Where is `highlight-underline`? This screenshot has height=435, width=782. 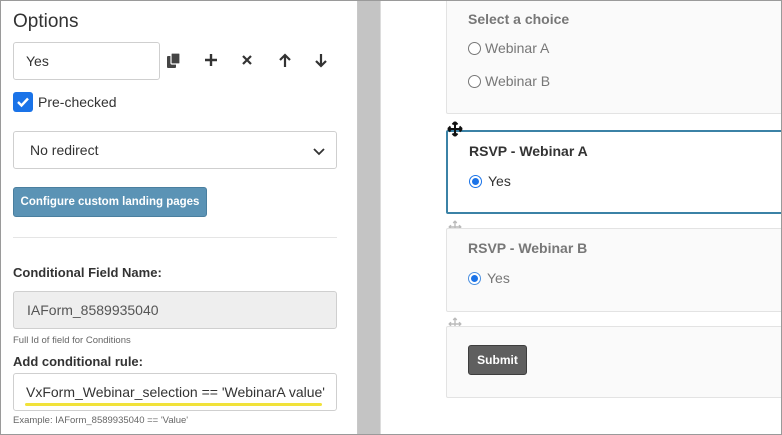
highlight-underline is located at coordinates (173, 404).